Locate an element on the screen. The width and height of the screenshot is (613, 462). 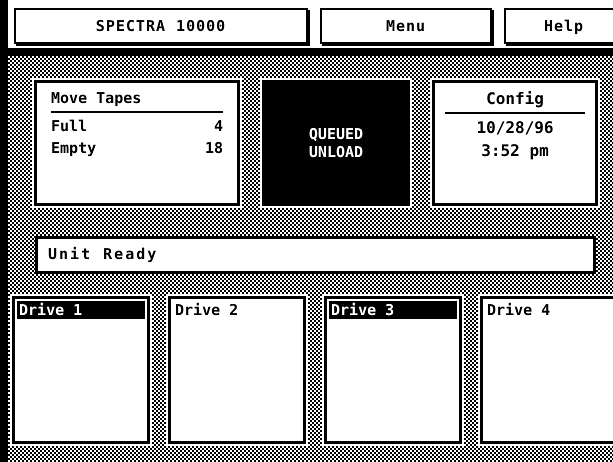
date-text: 10/28/96 is located at coordinates (515, 127).